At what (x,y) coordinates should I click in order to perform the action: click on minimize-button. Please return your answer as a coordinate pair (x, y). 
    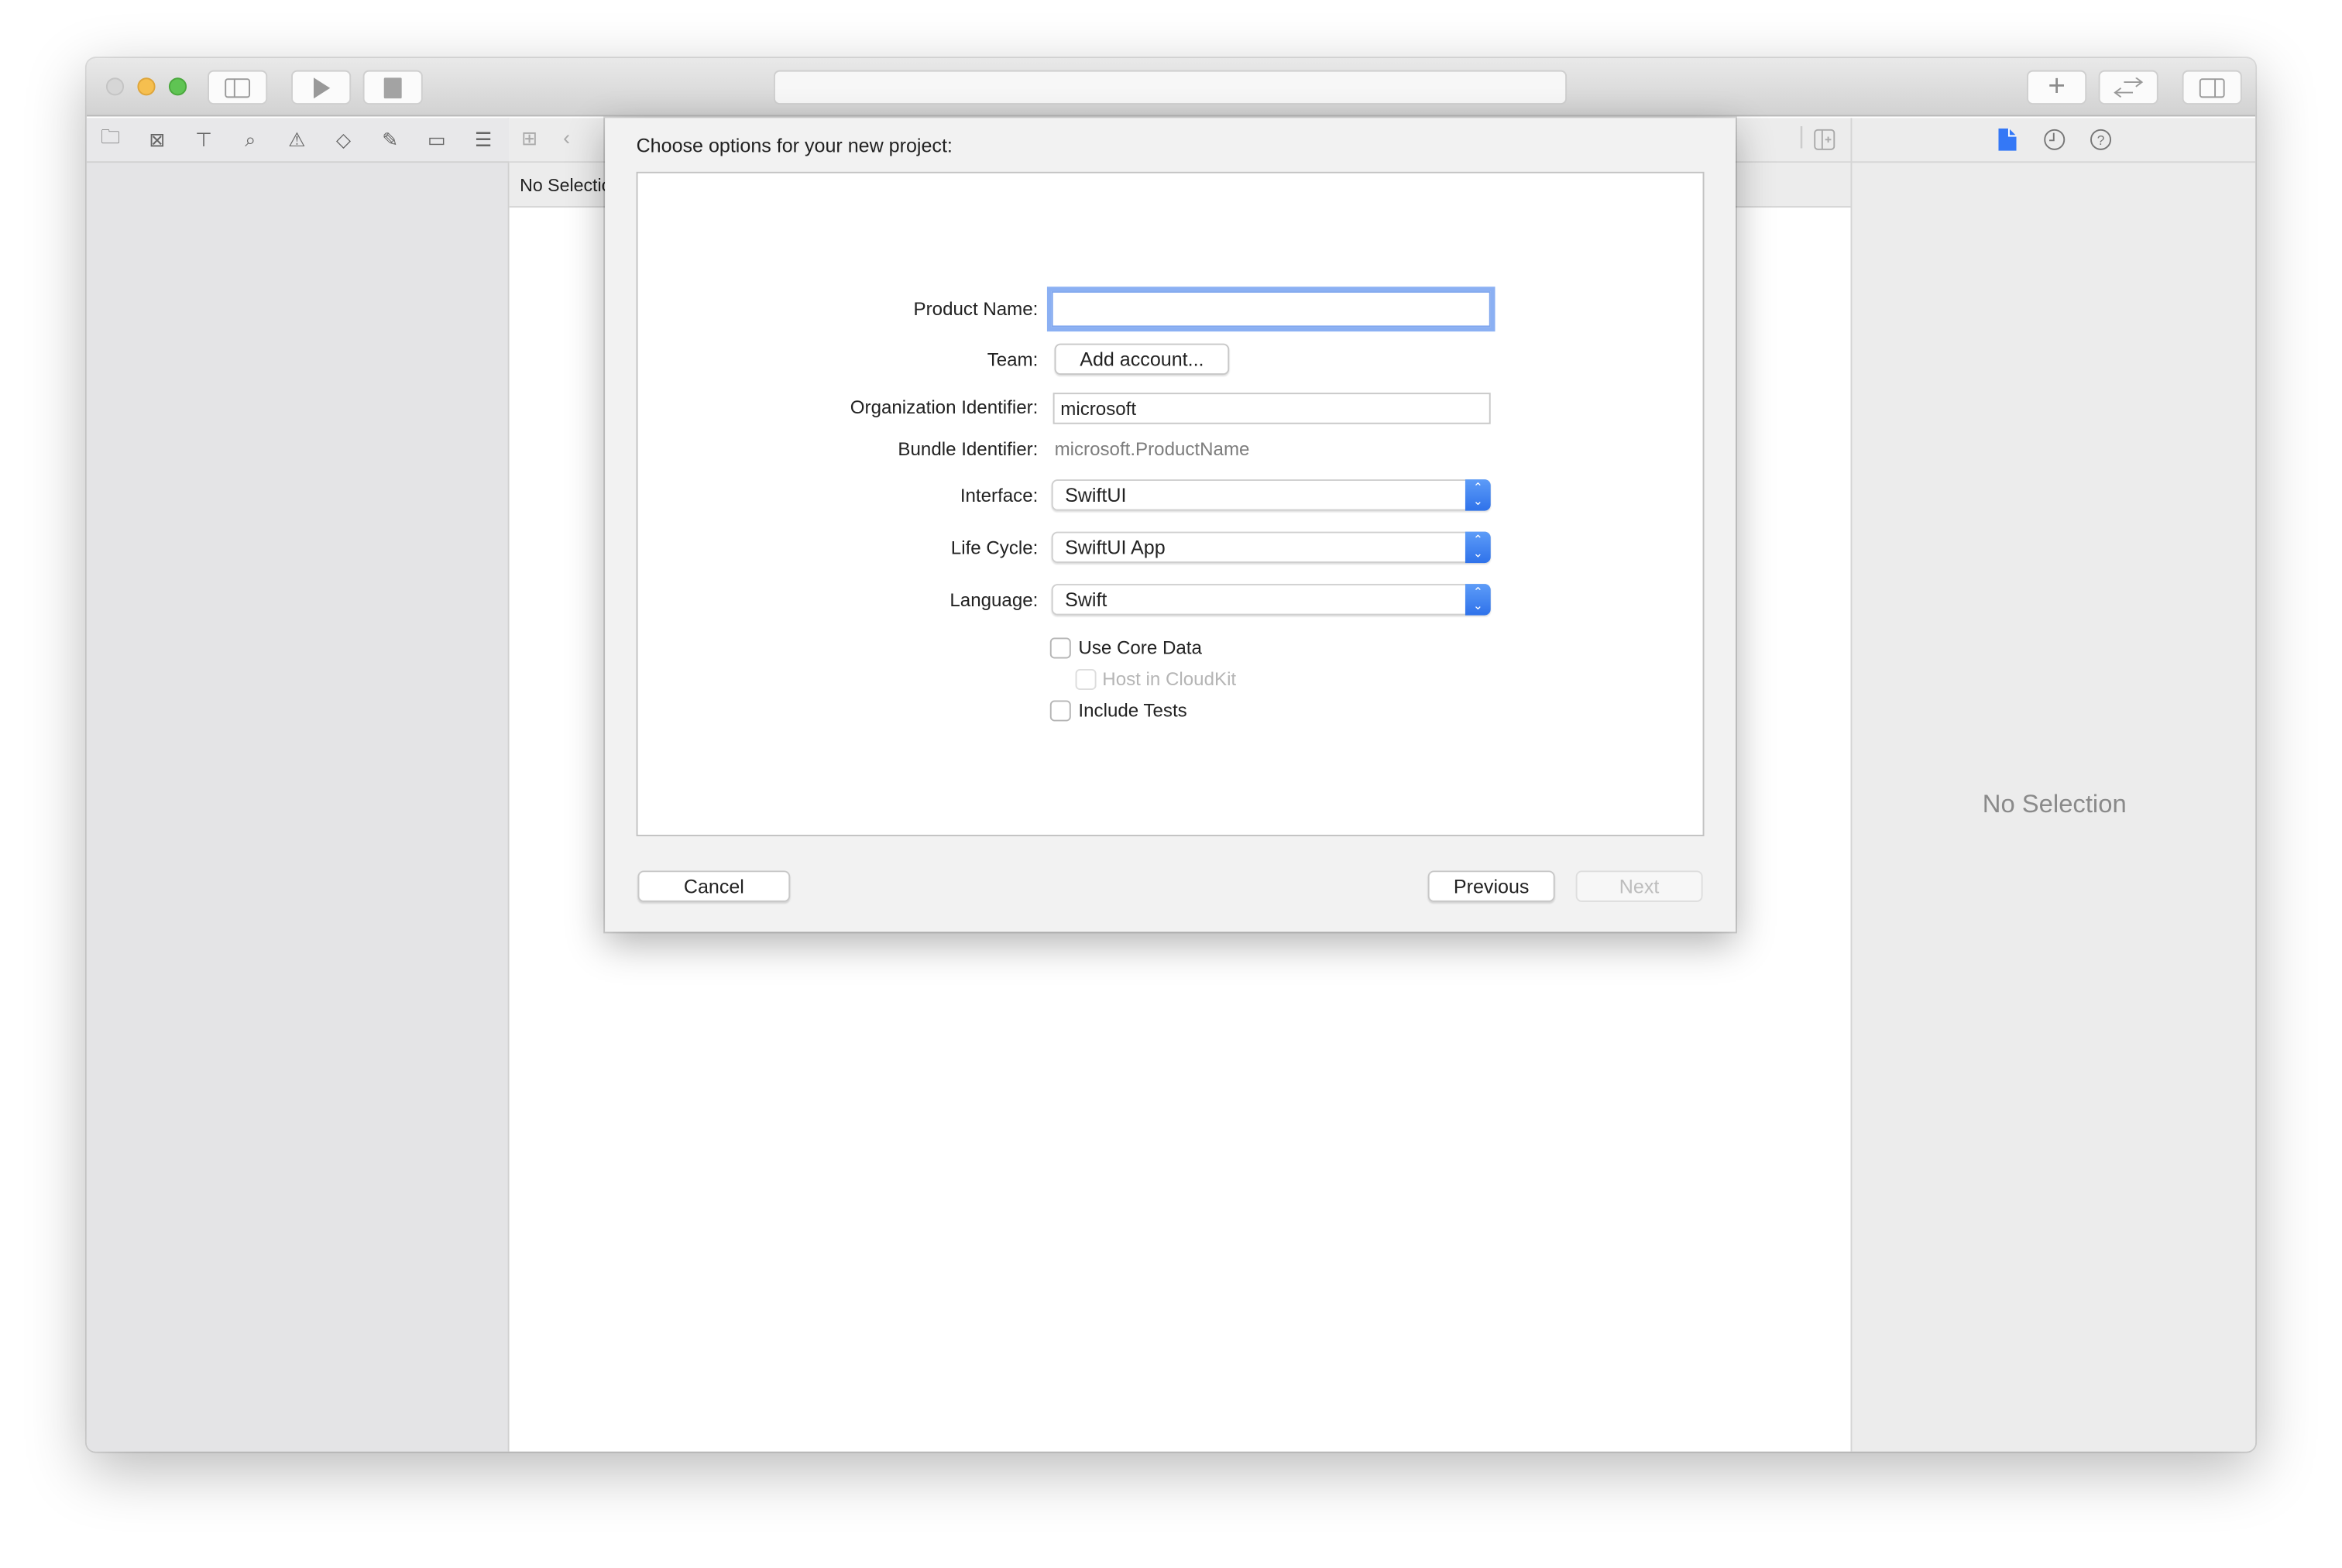
    Looking at the image, I should click on (146, 86).